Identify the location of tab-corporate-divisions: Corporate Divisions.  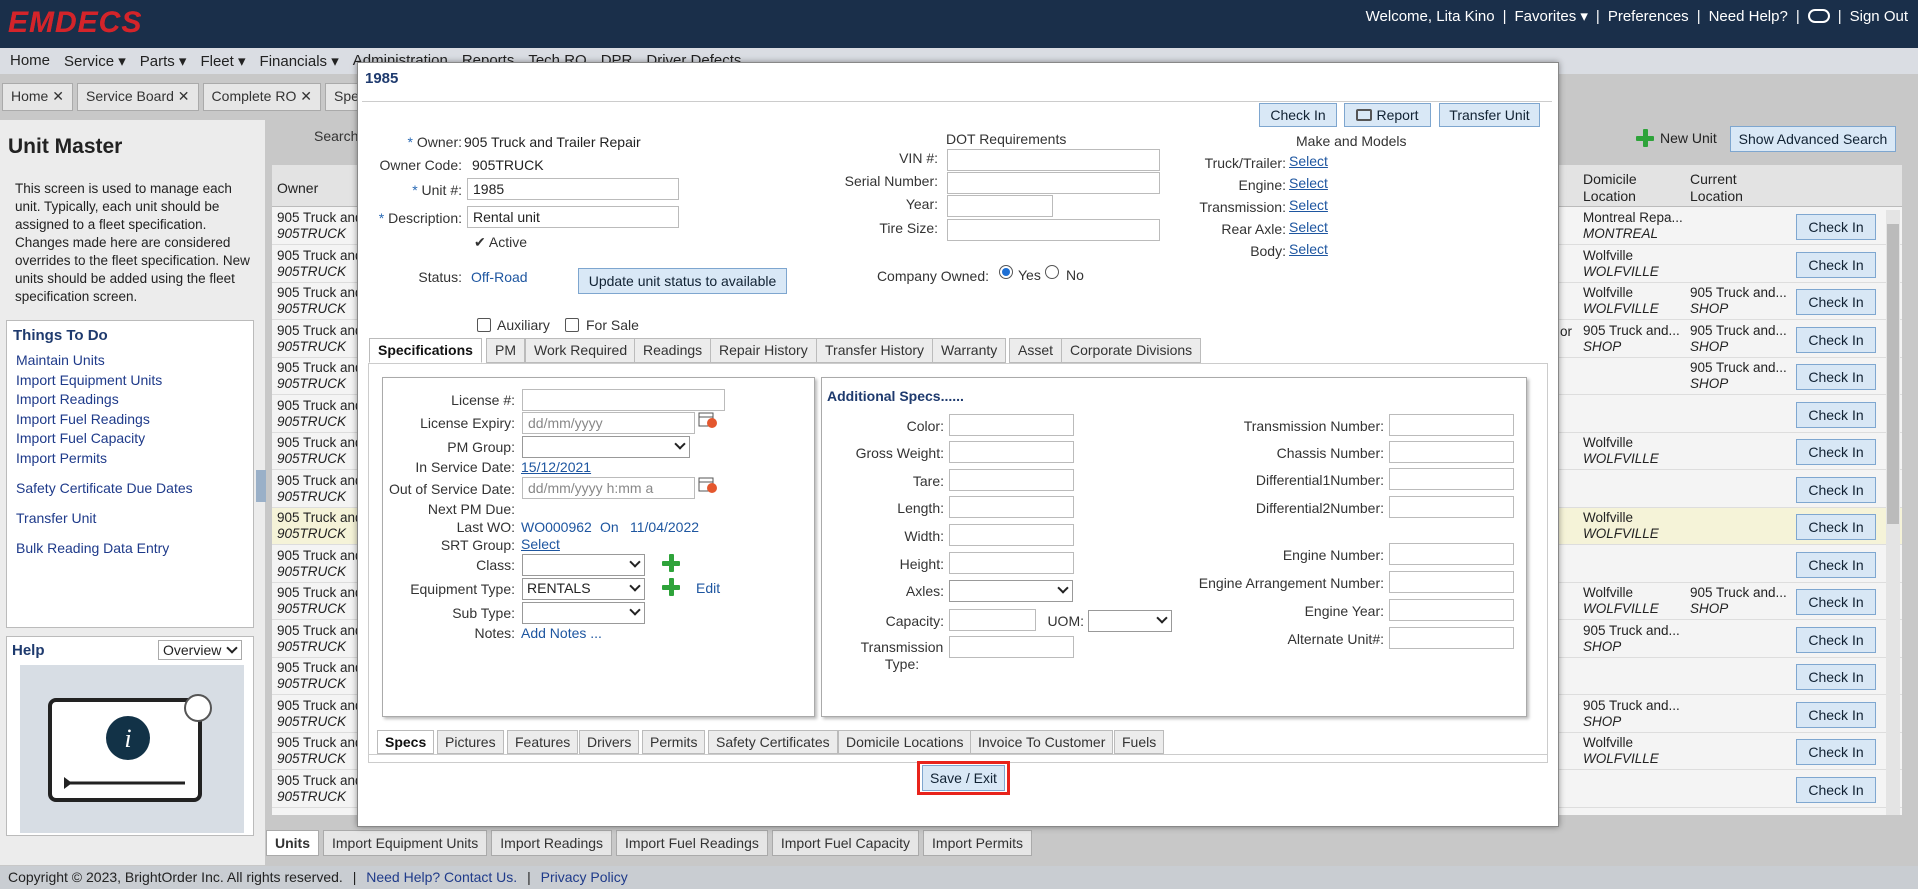
(1131, 350).